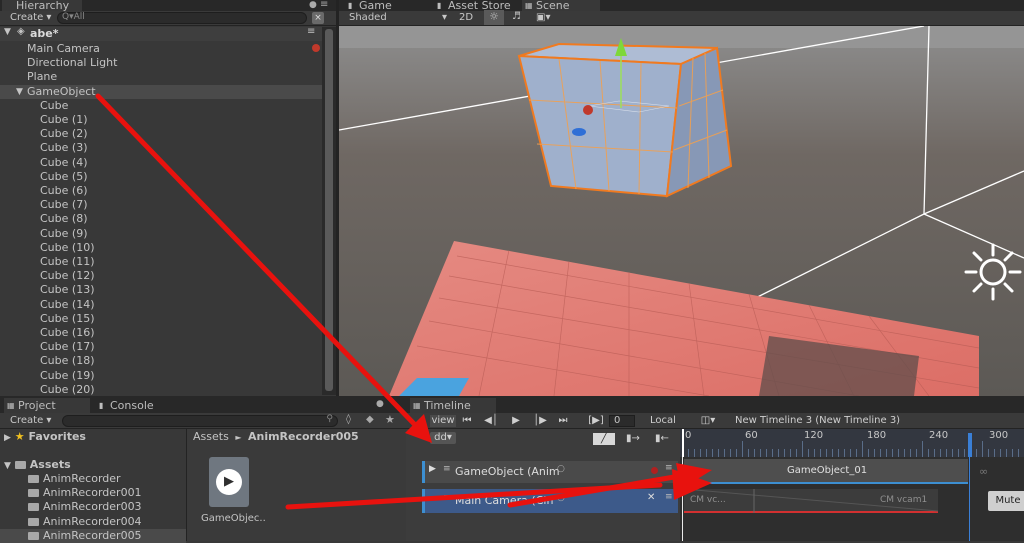 The width and height of the screenshot is (1024, 543). What do you see at coordinates (852, 443) in the screenshot?
I see `time-ruler: 0 60 120 180 240 300` at bounding box center [852, 443].